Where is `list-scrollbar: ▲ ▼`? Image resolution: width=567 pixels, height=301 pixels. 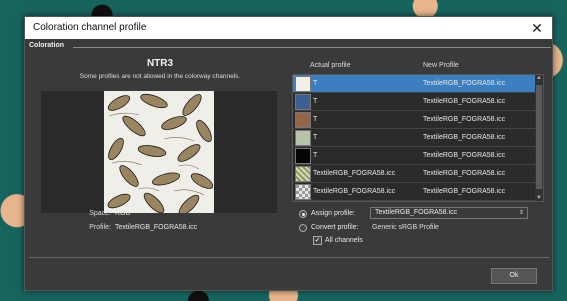 list-scrollbar: ▲ ▼ is located at coordinates (539, 138).